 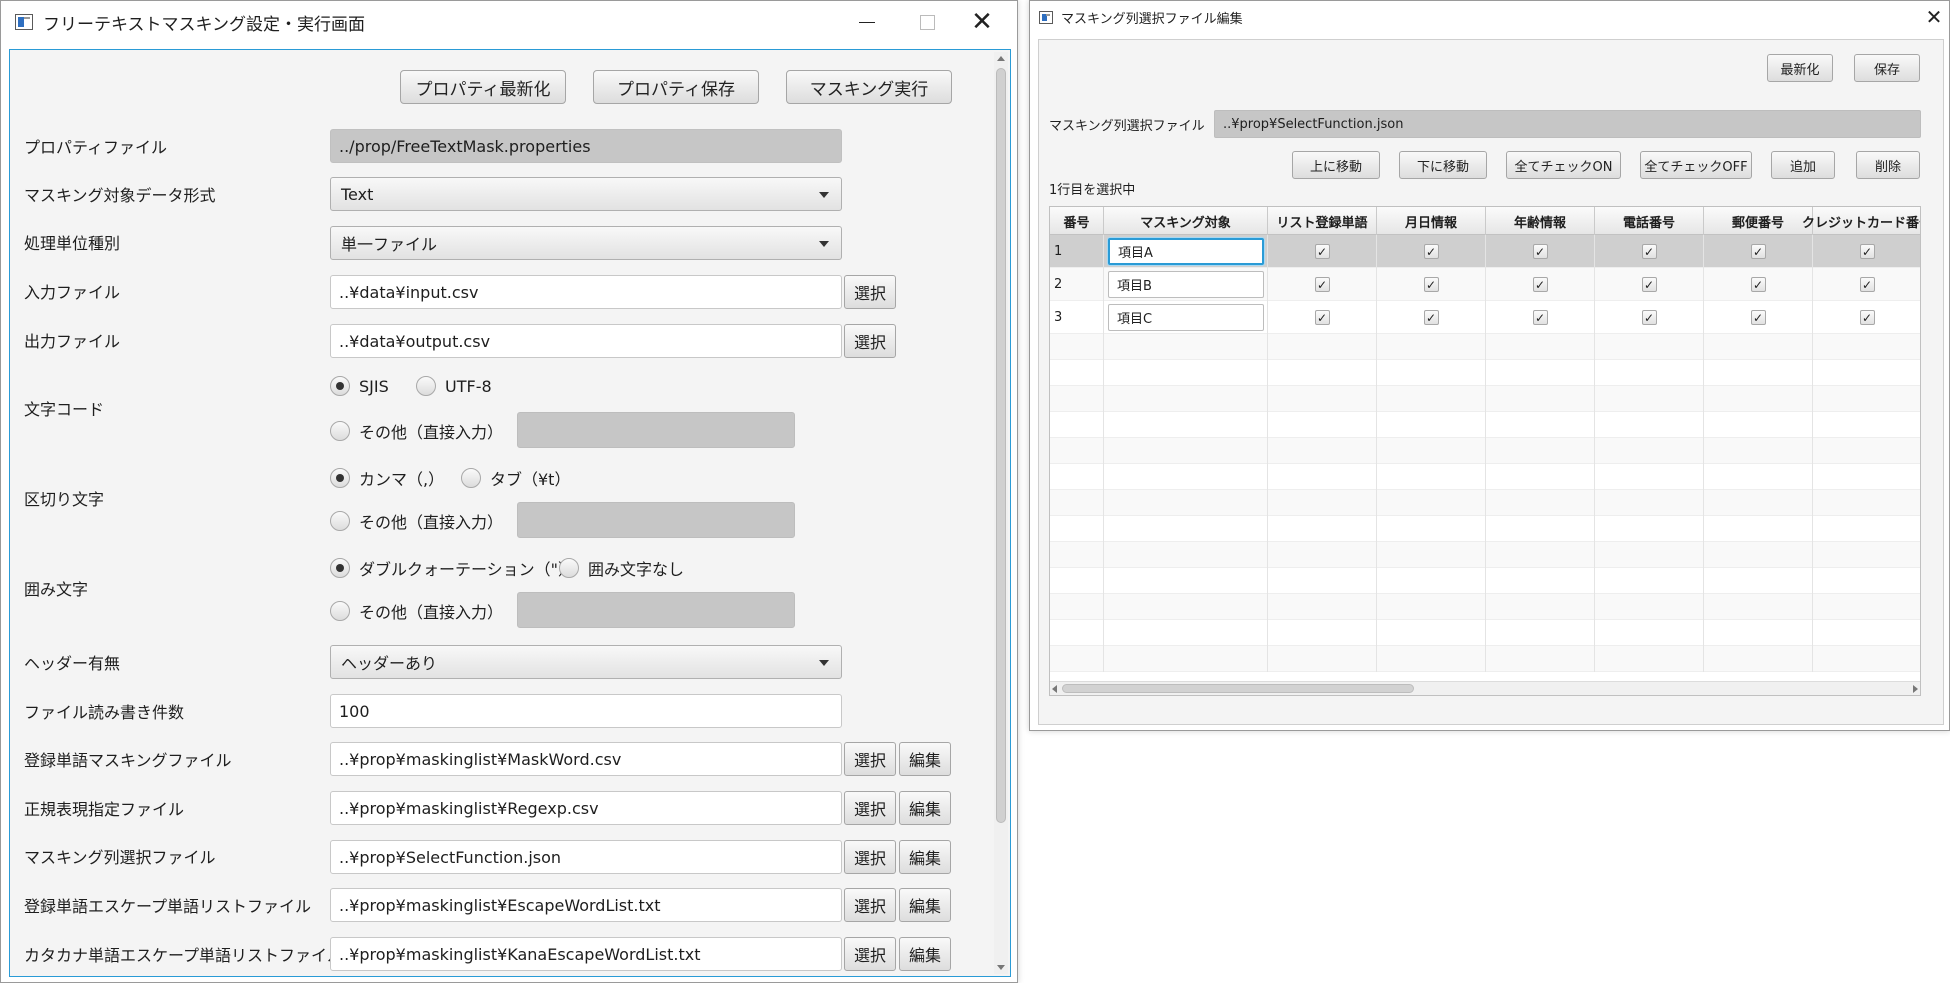 What do you see at coordinates (867, 22) in the screenshot?
I see `minimize-icon` at bounding box center [867, 22].